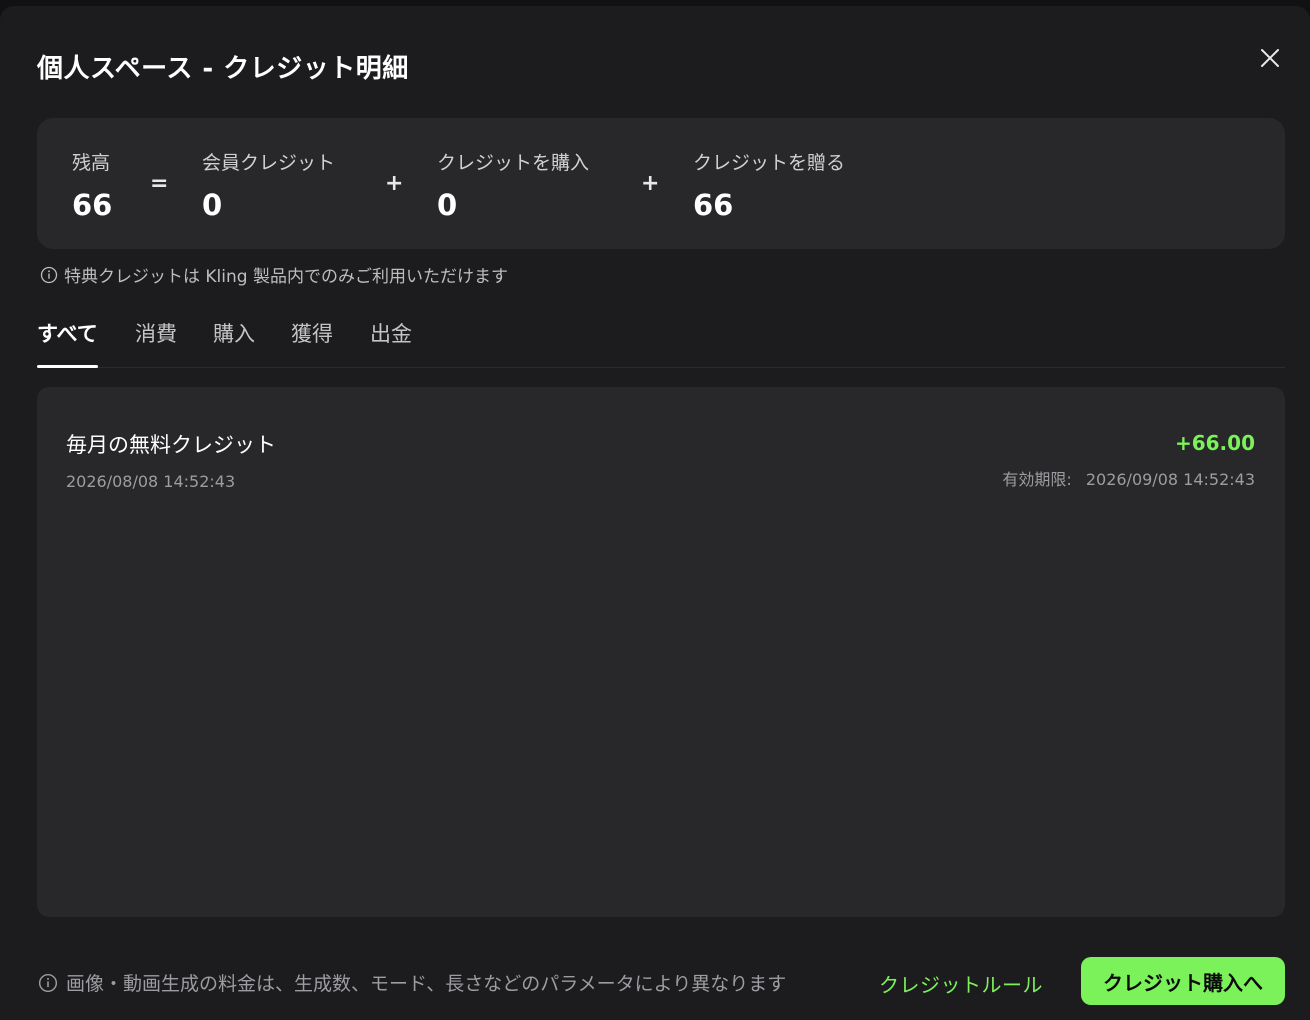 This screenshot has width=1310, height=1020. Describe the element at coordinates (661, 340) in the screenshot. I see `record-tabs: すべて 消費 購入 獲得 出金` at that location.